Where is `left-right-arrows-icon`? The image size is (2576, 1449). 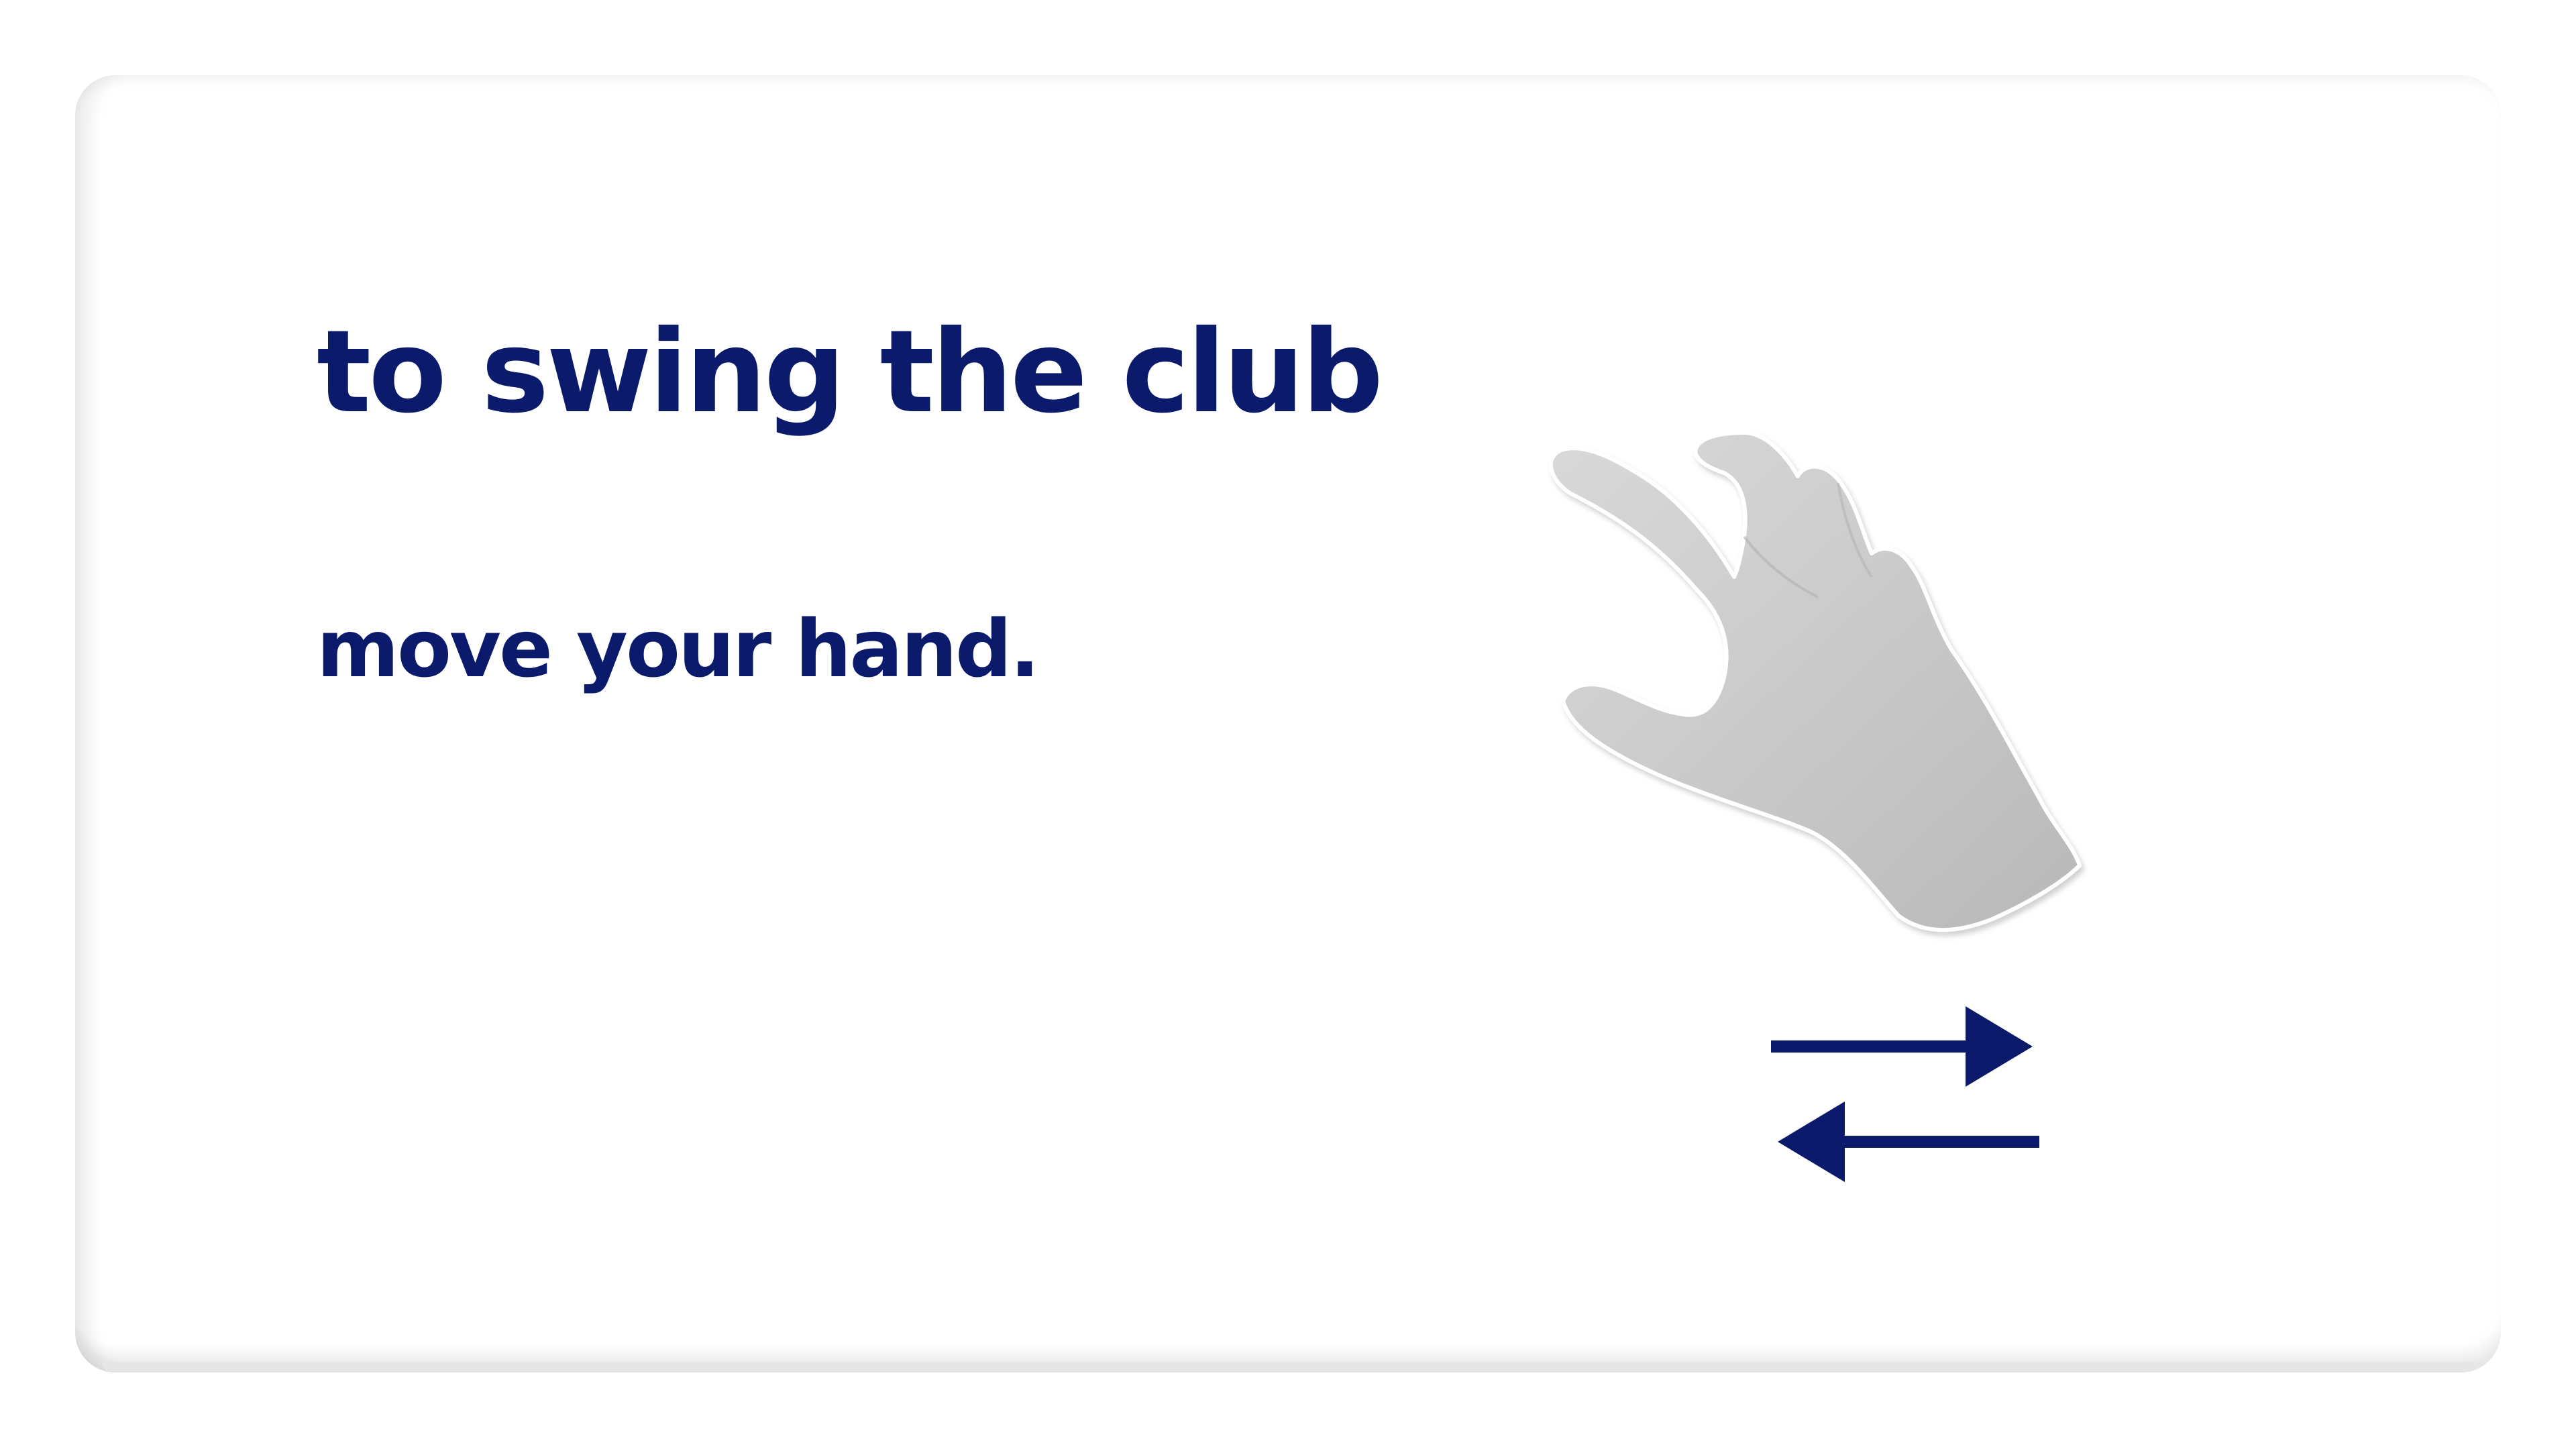 left-right-arrows-icon is located at coordinates (1905, 1093).